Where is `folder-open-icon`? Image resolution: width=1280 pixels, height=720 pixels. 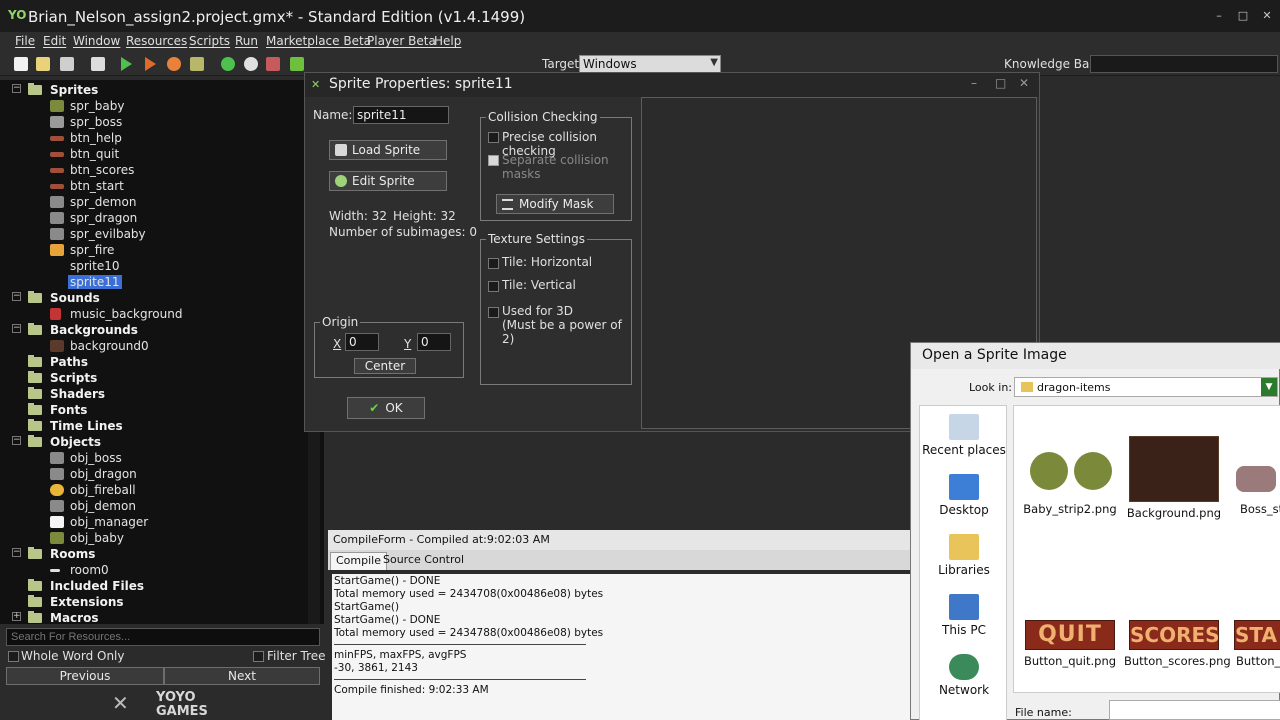 folder-open-icon is located at coordinates (341, 150).